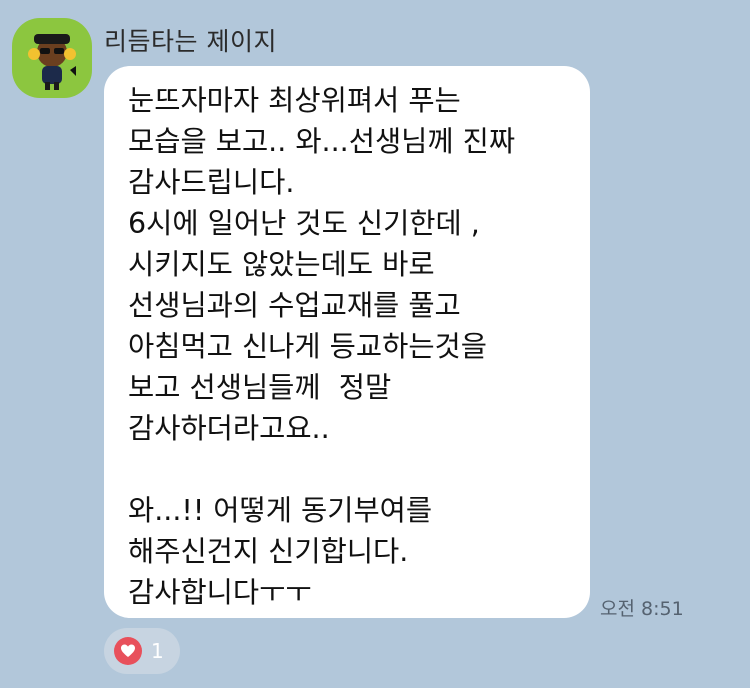  What do you see at coordinates (220, 592) in the screenshot?
I see `message-line: 감사합니다ㅜㅜ` at bounding box center [220, 592].